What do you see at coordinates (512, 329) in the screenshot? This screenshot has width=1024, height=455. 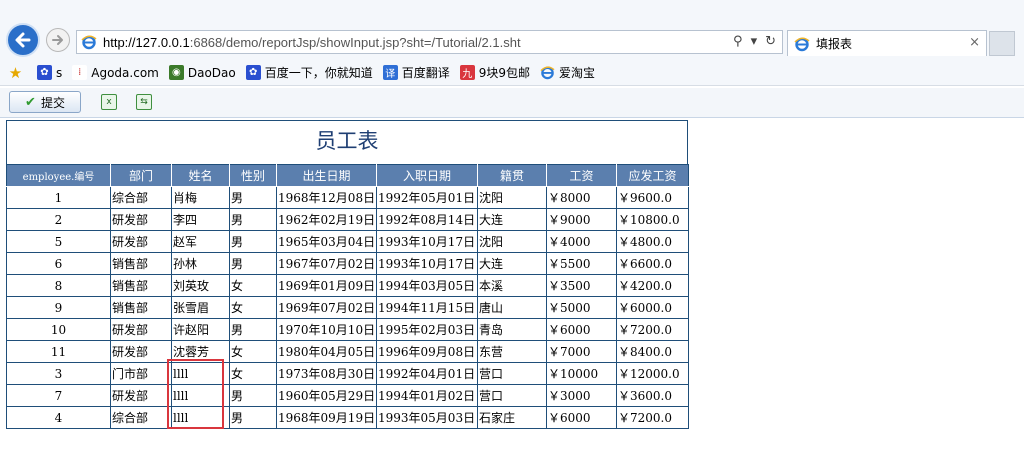 I see `hometown-cell: 青岛` at bounding box center [512, 329].